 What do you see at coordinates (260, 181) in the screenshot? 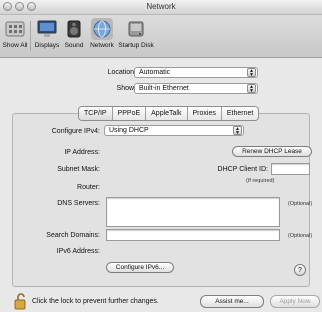
I see `dhcp-client-id-hint: (If required)` at bounding box center [260, 181].